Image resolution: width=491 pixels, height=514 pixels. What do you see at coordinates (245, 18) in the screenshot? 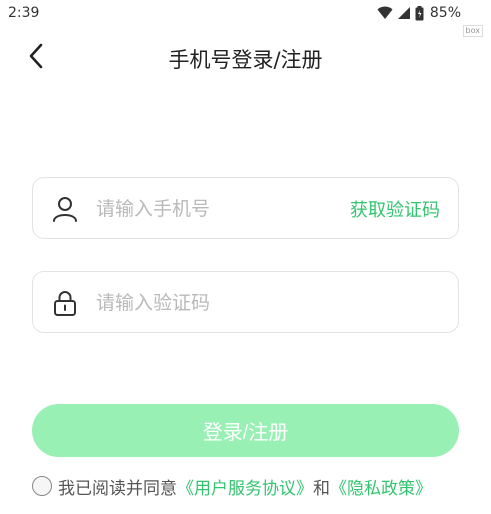
I see `status-bar: 2:39 85% box` at bounding box center [245, 18].